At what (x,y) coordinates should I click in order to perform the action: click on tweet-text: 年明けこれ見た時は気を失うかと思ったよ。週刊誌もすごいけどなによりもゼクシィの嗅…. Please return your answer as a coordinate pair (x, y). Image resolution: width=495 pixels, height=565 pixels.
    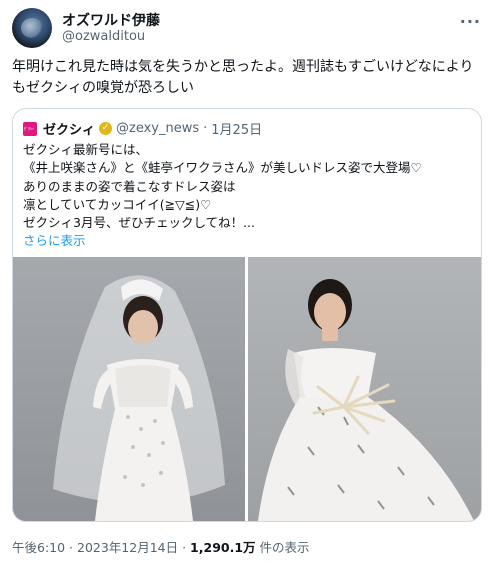
    Looking at the image, I should click on (243, 77).